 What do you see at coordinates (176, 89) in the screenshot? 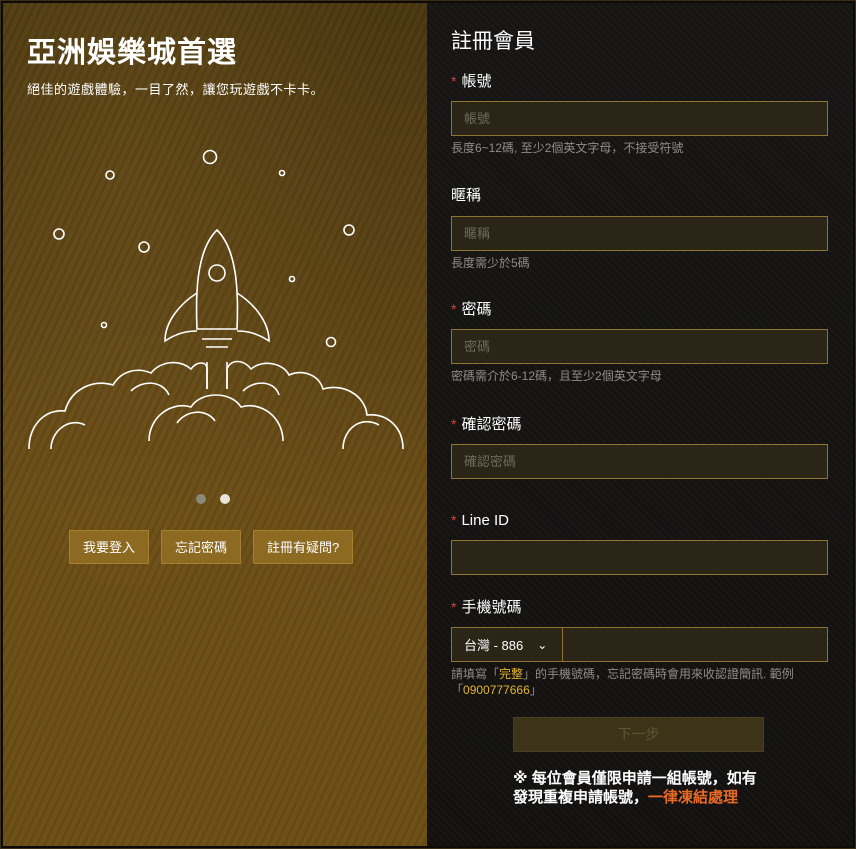
I see `promo-subtitle: 絕佳的遊戲體驗，一目了然，讓您玩遊戲不卡卡。` at bounding box center [176, 89].